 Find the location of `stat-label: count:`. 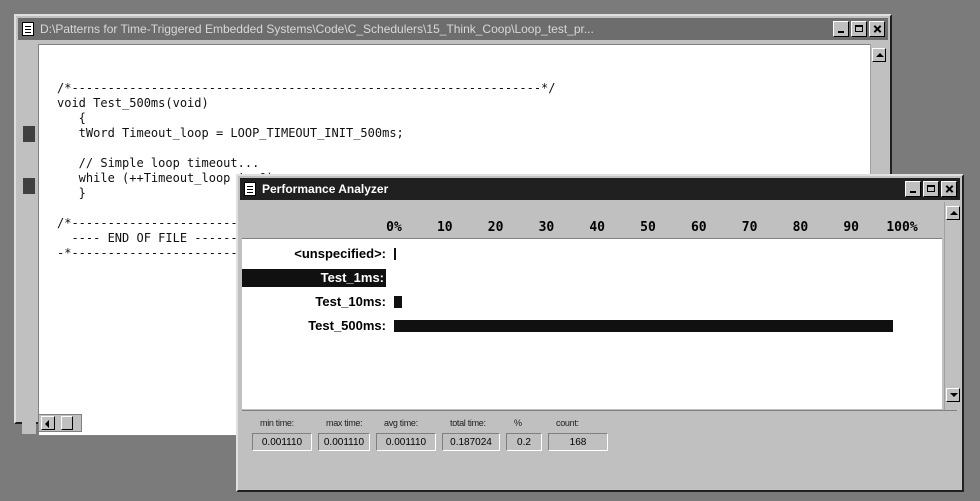

stat-label: count: is located at coordinates (567, 423).